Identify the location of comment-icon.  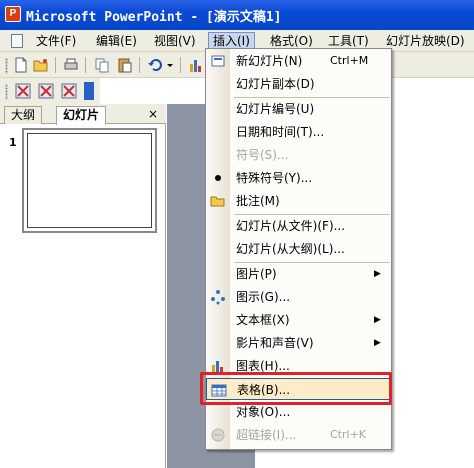
(217, 201).